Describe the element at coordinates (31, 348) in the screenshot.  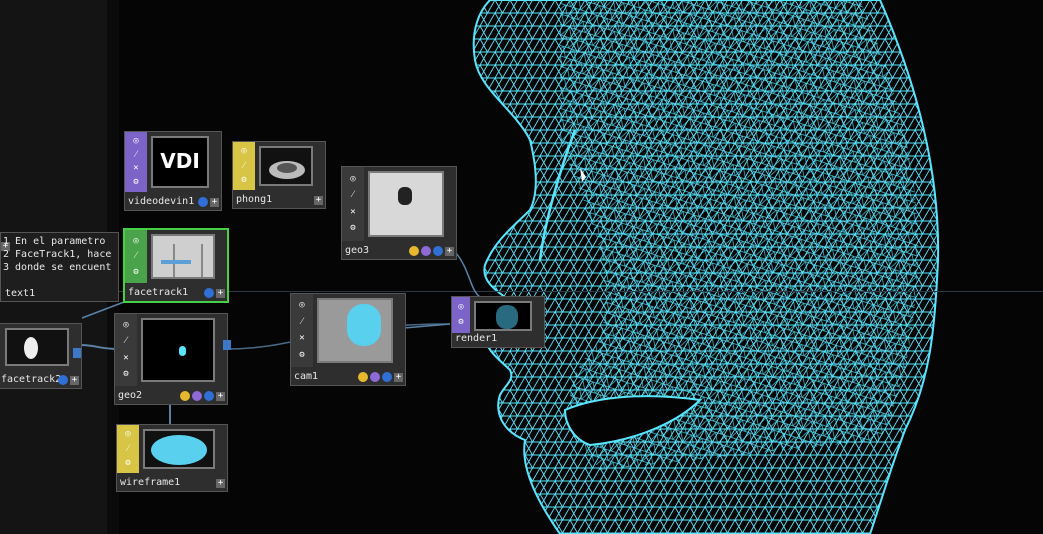
I see `mask-preview-icon` at that location.